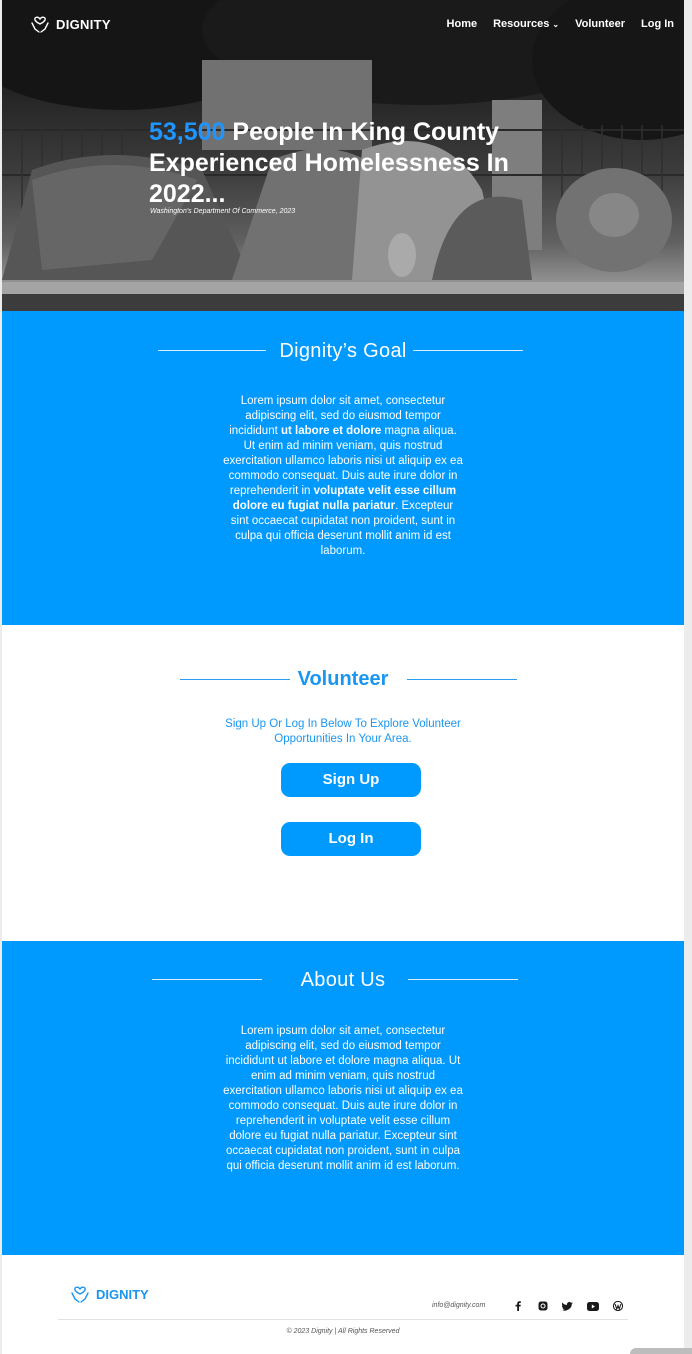 This screenshot has height=1354, width=692. Describe the element at coordinates (462, 679) in the screenshot. I see `volunteer-rule-right` at that location.